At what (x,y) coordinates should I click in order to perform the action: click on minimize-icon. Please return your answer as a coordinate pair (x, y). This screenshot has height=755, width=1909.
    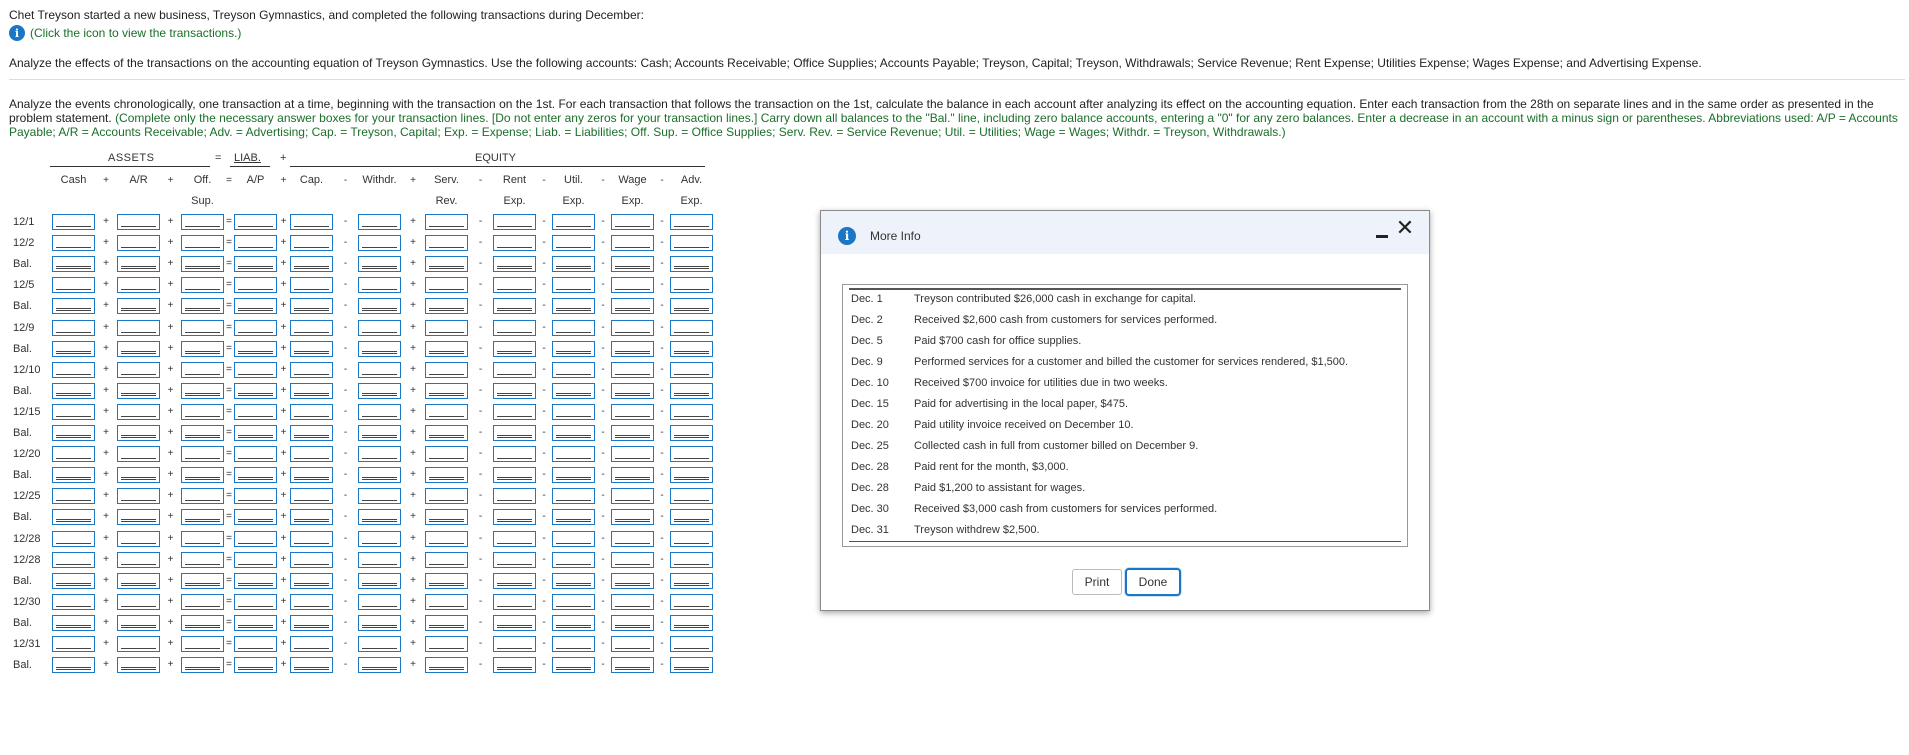
    Looking at the image, I should click on (1382, 232).